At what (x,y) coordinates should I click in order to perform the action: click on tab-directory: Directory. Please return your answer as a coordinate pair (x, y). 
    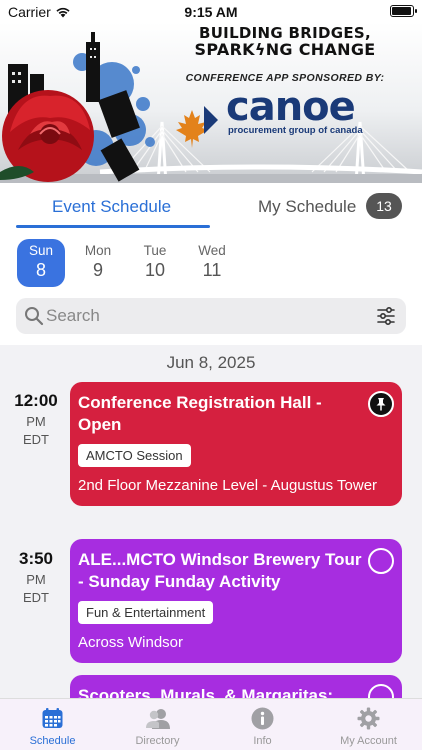
    Looking at the image, I should click on (157, 724).